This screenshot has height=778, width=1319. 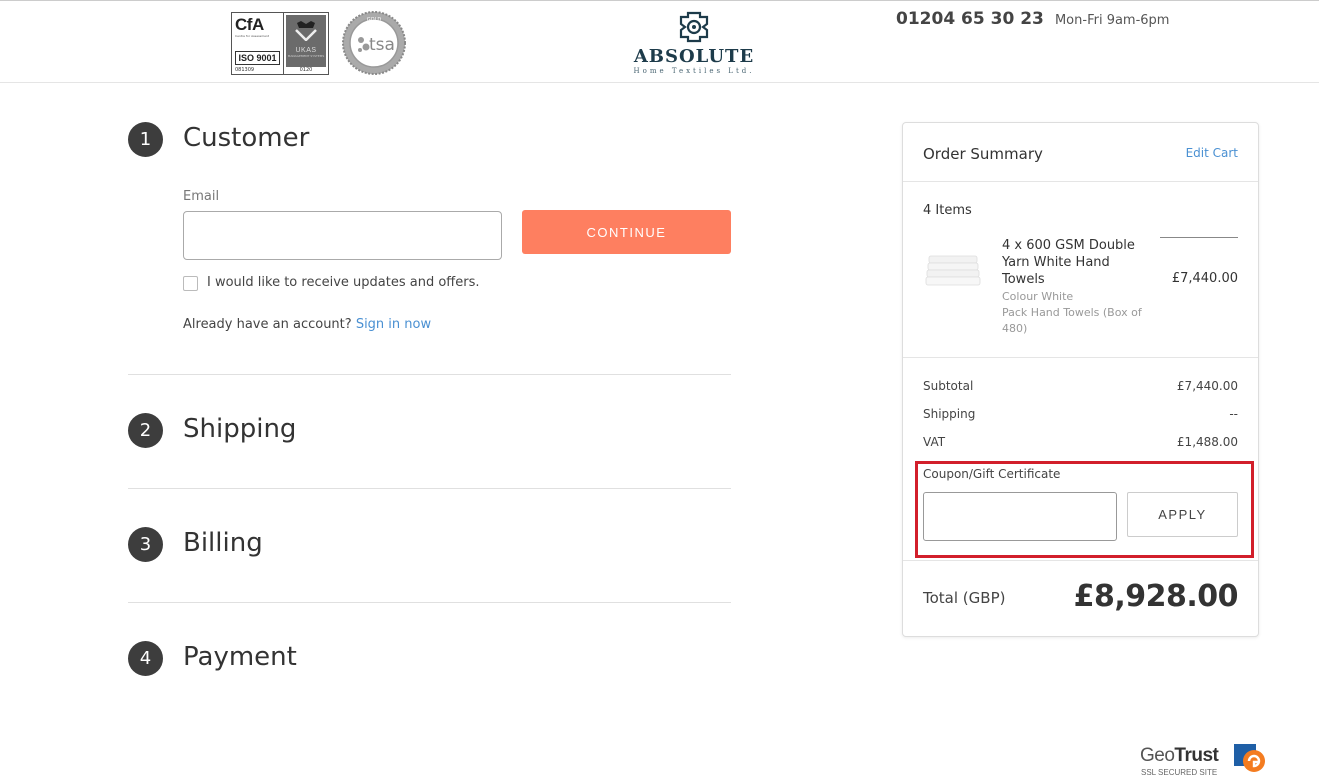 What do you see at coordinates (1249, 758) in the screenshot?
I see `geotrust-mark-icon` at bounding box center [1249, 758].